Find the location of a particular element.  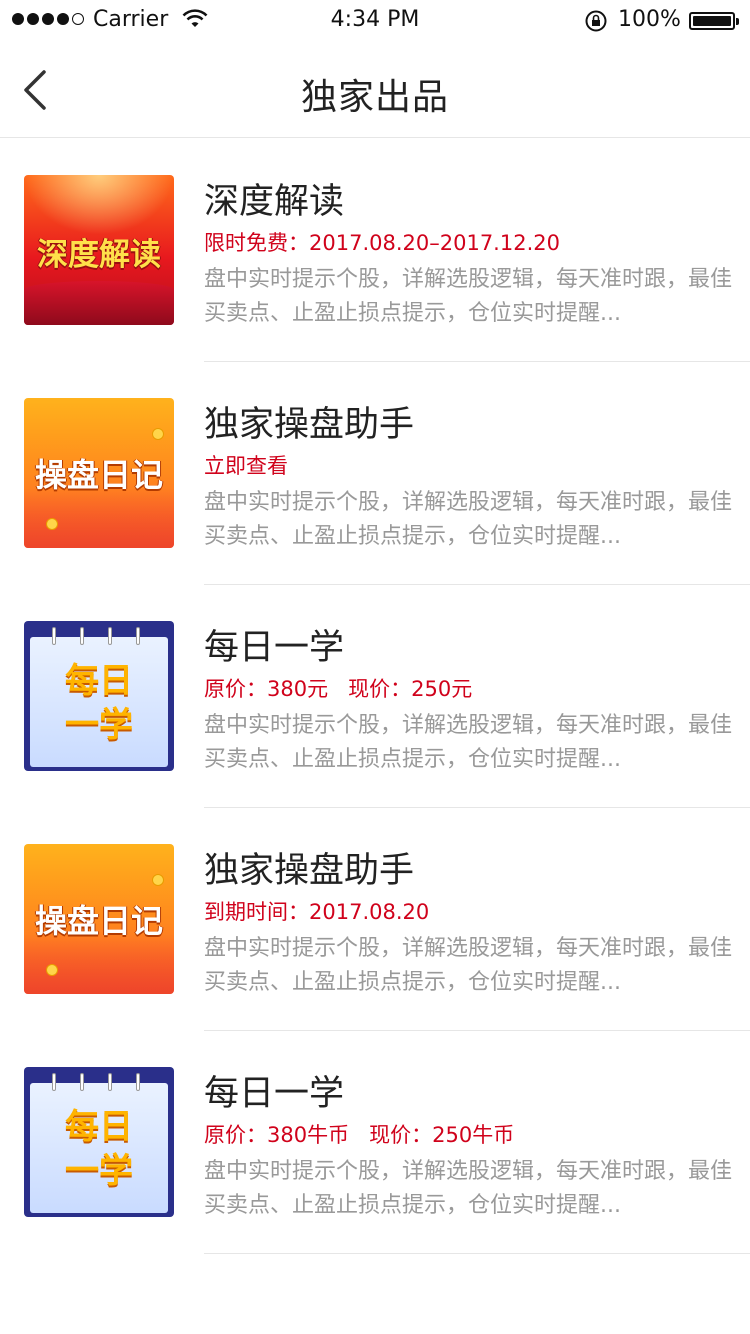

navigation-bar: 独家出品 is located at coordinates (375, 89).